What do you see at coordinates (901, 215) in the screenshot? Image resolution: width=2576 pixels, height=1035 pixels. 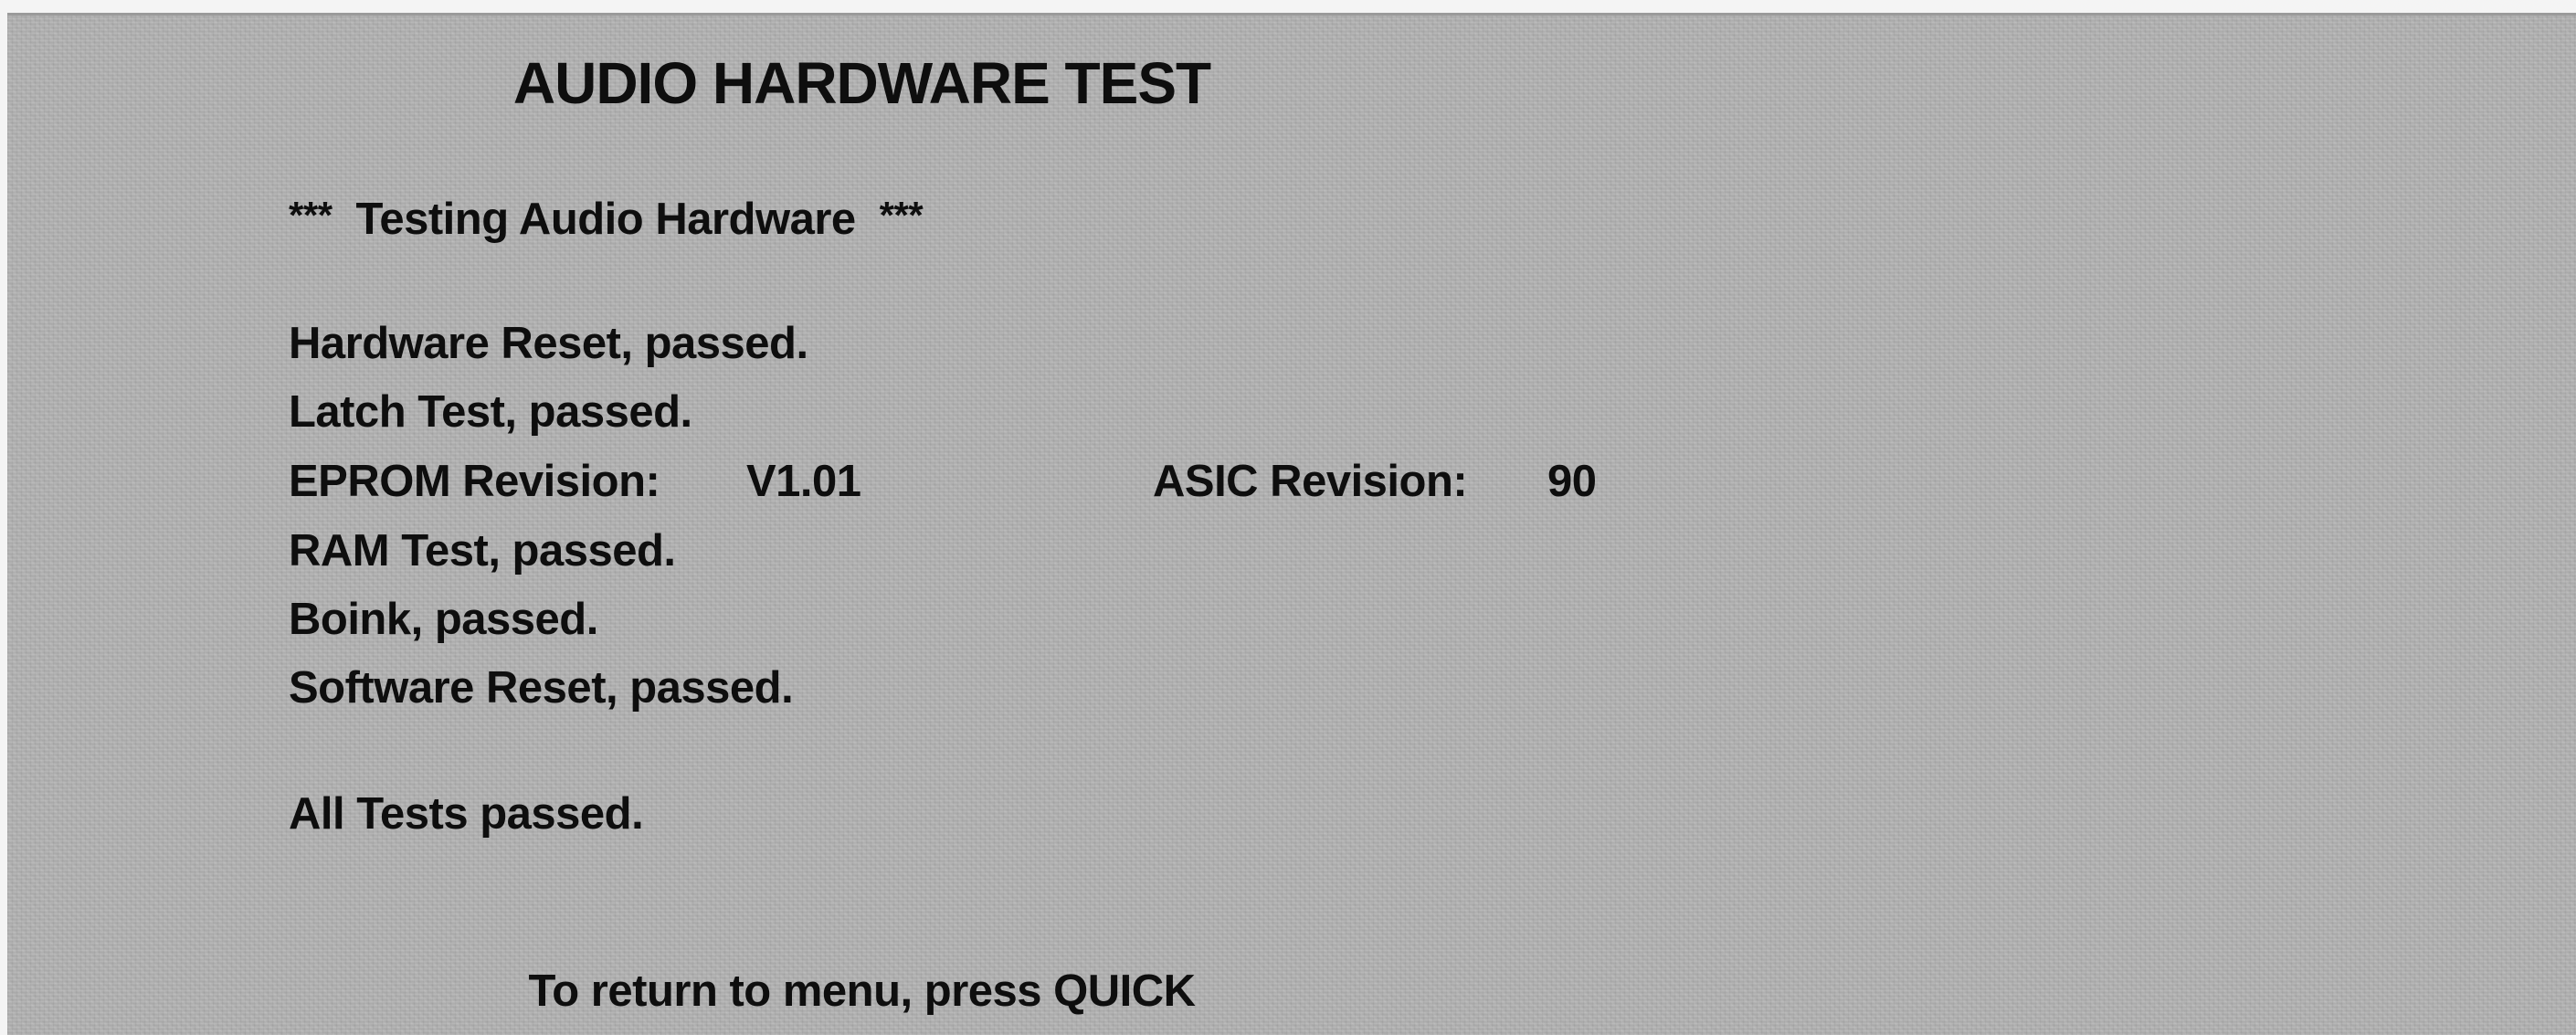 I see `banner-stars-right: ***` at bounding box center [901, 215].